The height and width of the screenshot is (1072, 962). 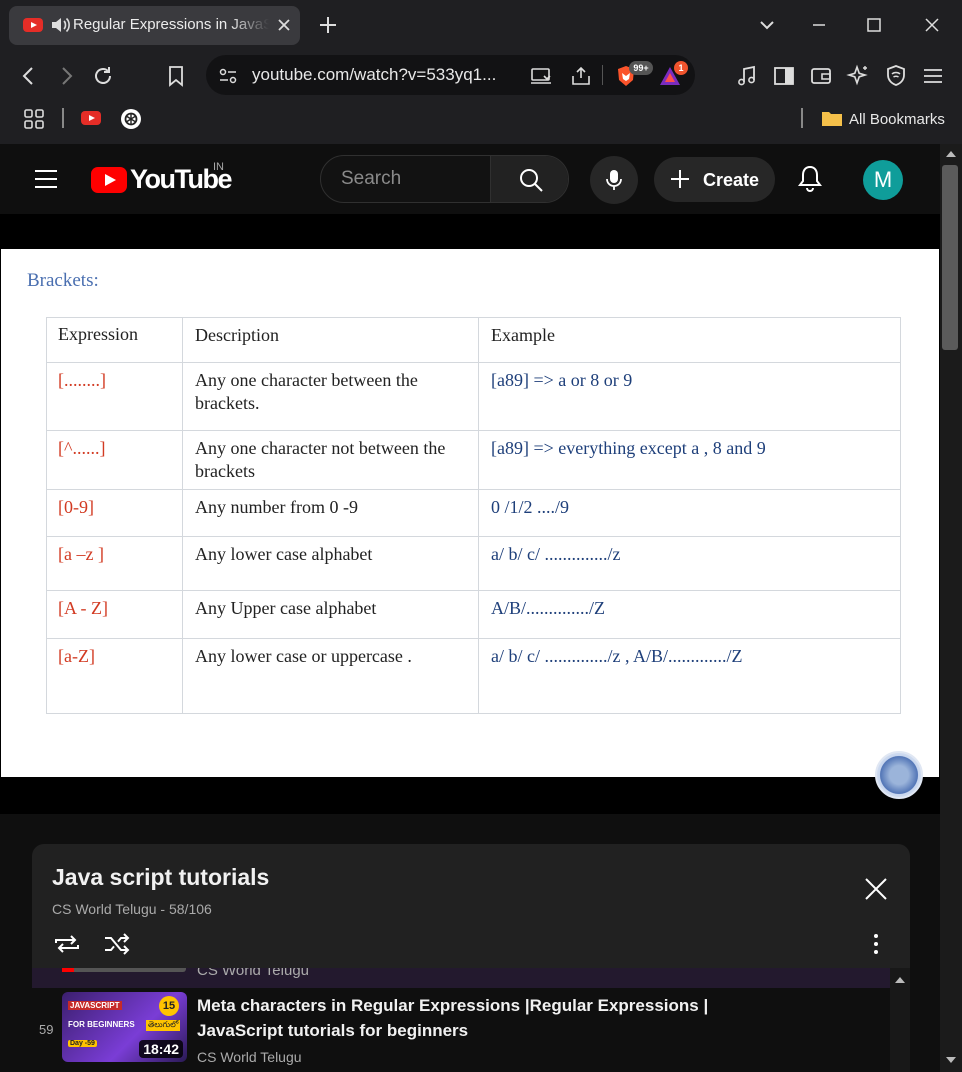 What do you see at coordinates (896, 76) in the screenshot?
I see `vpn-icon` at bounding box center [896, 76].